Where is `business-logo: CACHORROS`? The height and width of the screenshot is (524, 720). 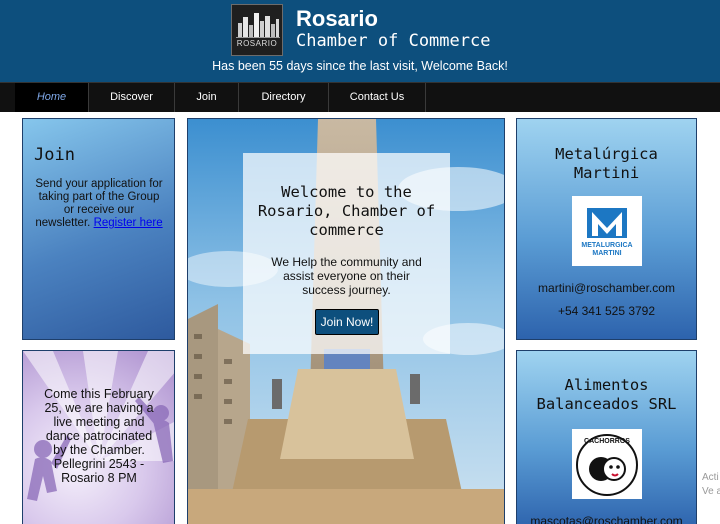 business-logo: CACHORROS is located at coordinates (607, 464).